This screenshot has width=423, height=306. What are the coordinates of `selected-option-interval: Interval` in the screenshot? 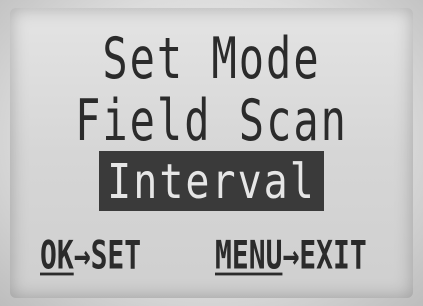 It's located at (211, 181).